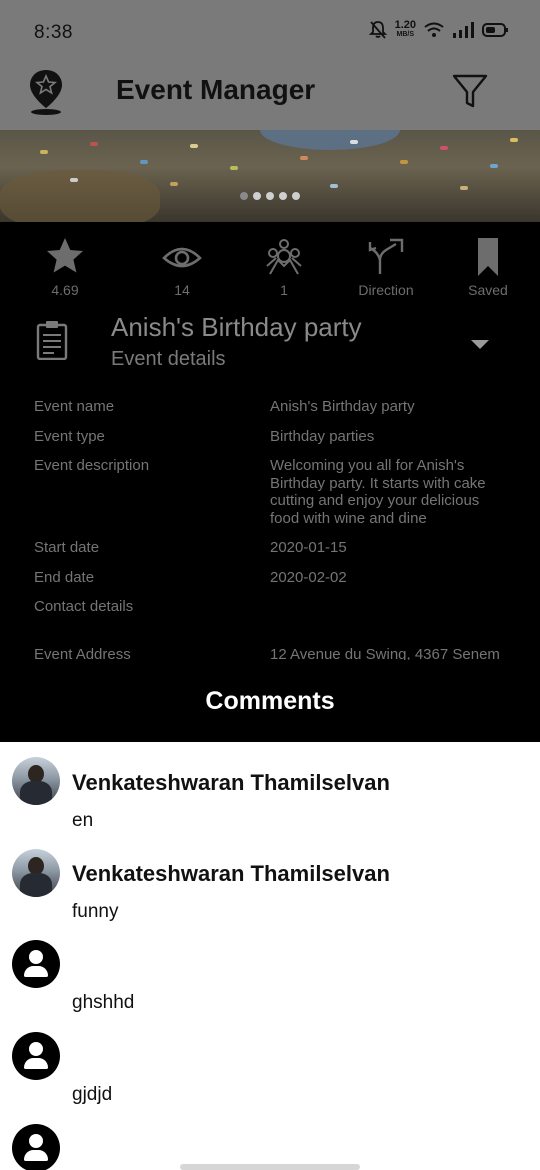  What do you see at coordinates (216, 89) in the screenshot?
I see `app-title: Event Manager` at bounding box center [216, 89].